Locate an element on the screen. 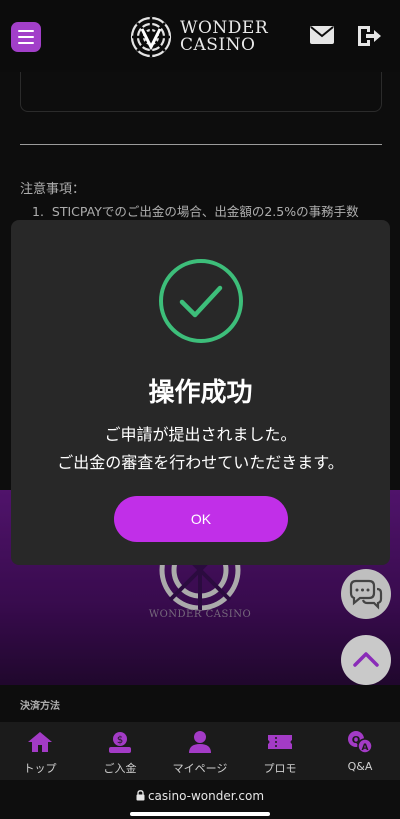  home-indicator is located at coordinates (200, 814).